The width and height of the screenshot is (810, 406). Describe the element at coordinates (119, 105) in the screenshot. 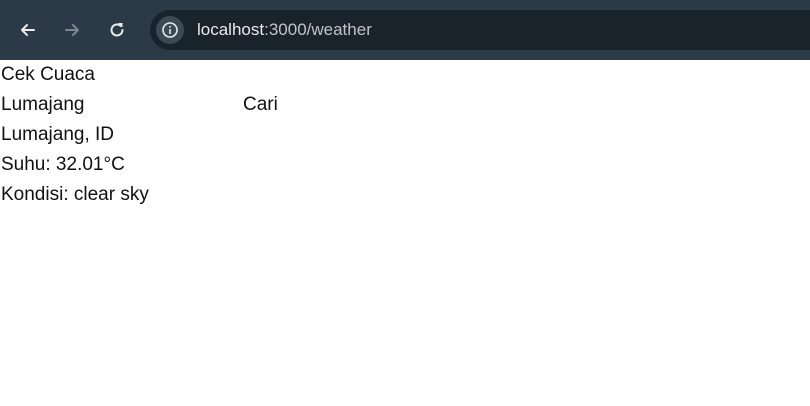

I see `city-search-input` at that location.